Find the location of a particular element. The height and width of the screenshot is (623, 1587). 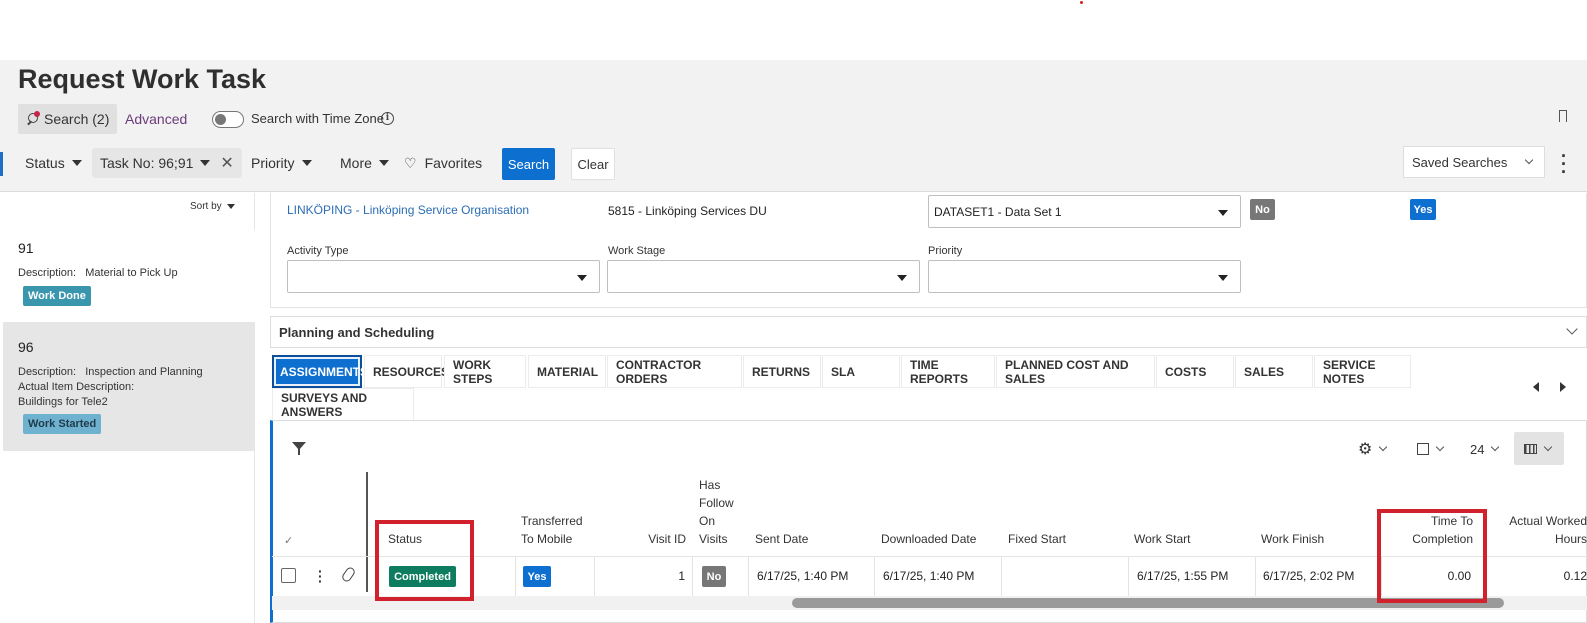

visit-id-cell: 1 is located at coordinates (681, 576).